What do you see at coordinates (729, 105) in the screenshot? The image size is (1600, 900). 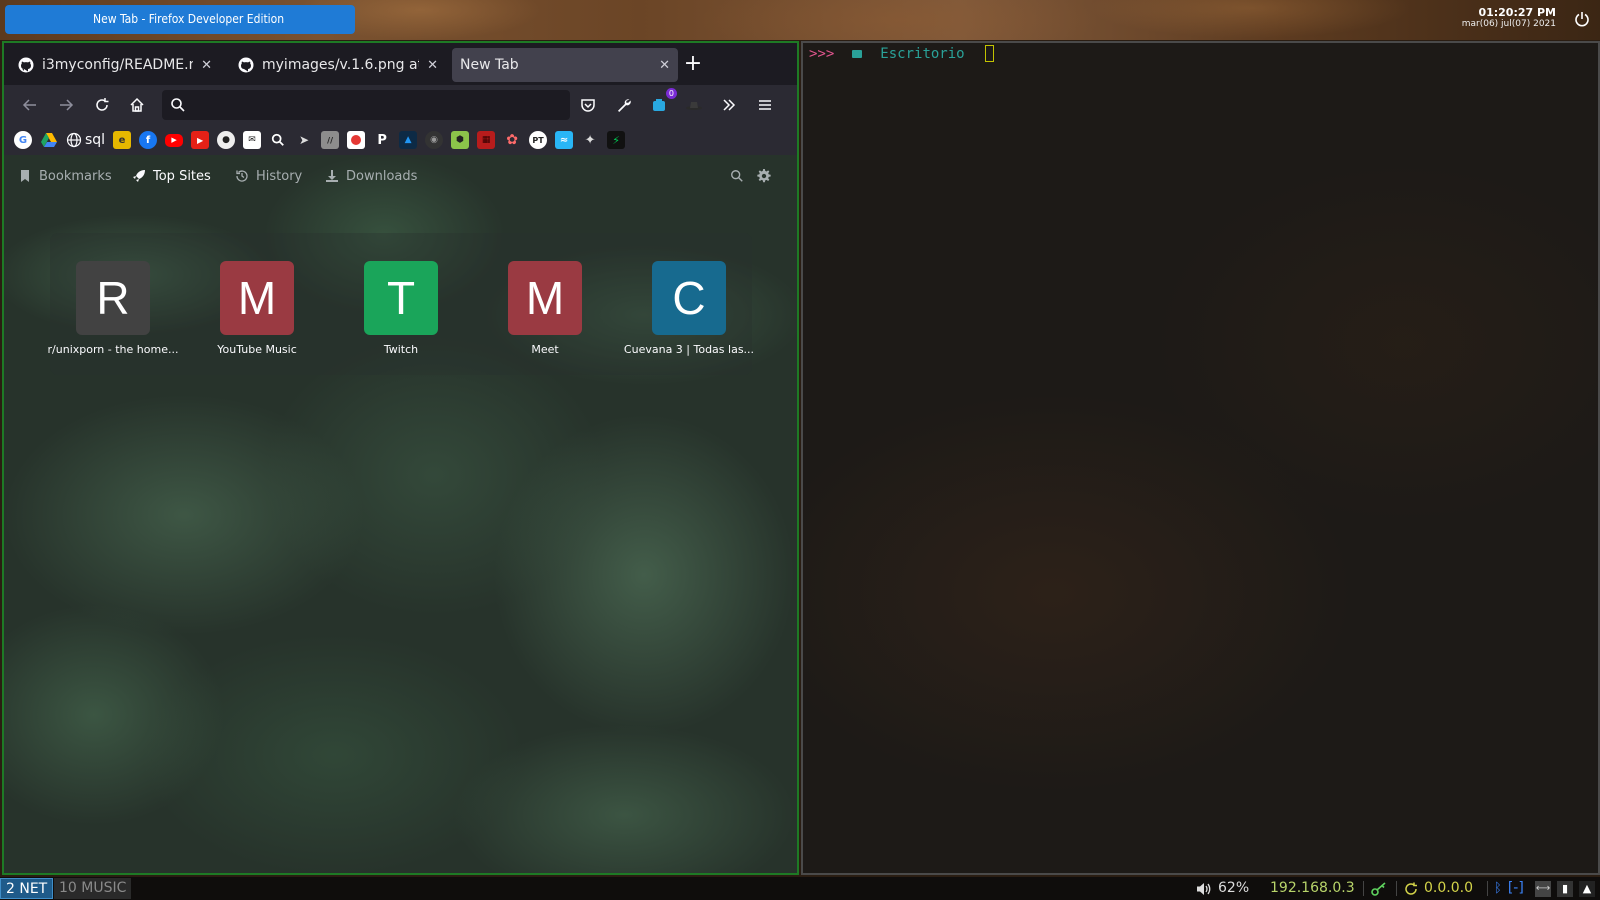 I see `overflow-button` at bounding box center [729, 105].